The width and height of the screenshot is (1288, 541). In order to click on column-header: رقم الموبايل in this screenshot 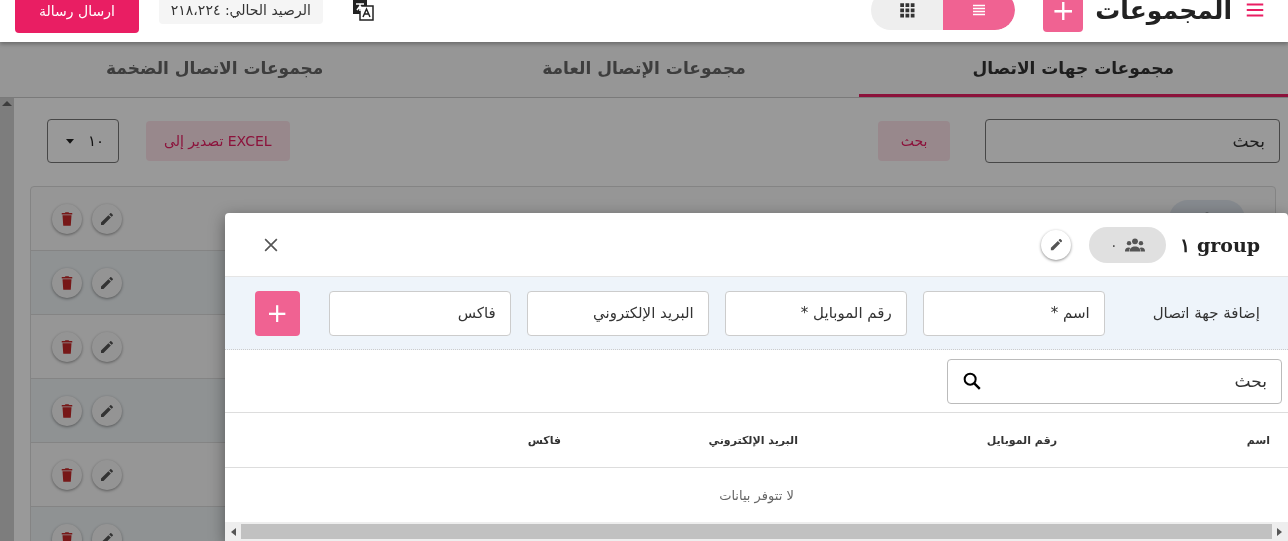, I will do `click(927, 440)`.